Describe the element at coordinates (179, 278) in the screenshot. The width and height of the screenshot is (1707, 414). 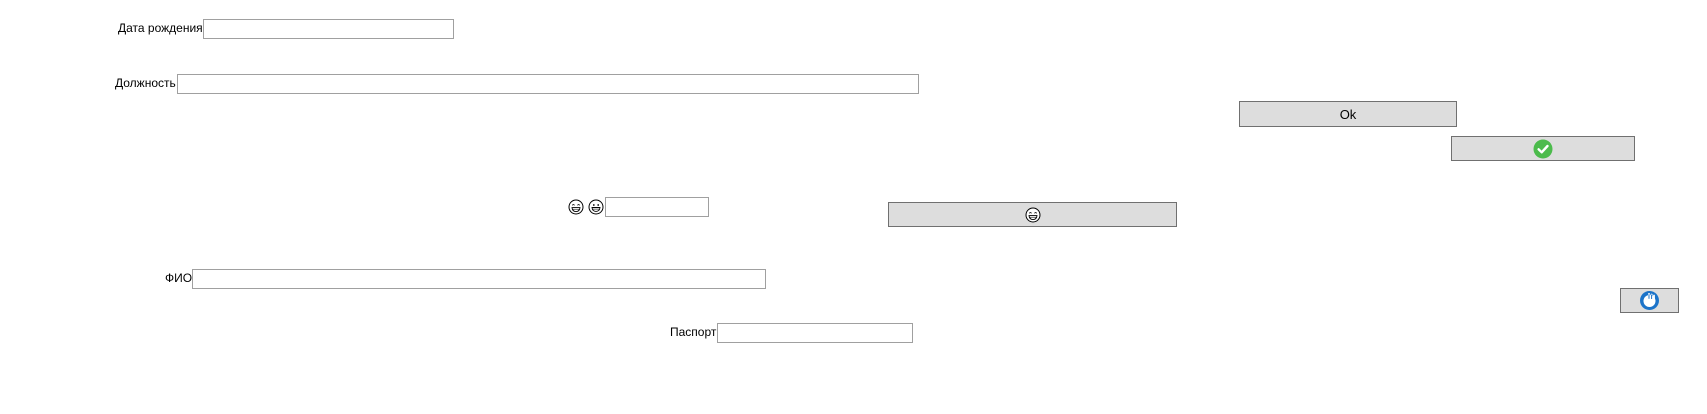
I see `fio-label: ФИО` at that location.